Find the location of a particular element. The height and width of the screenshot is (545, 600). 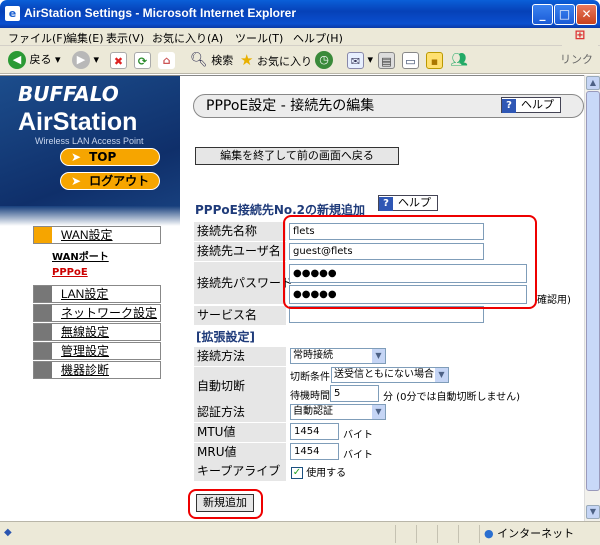

history-icon: ◷ is located at coordinates (324, 60).